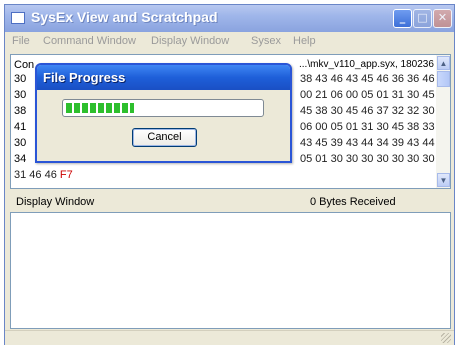 The height and width of the screenshot is (347, 458). I want to click on close-button: ✕, so click(442, 18).